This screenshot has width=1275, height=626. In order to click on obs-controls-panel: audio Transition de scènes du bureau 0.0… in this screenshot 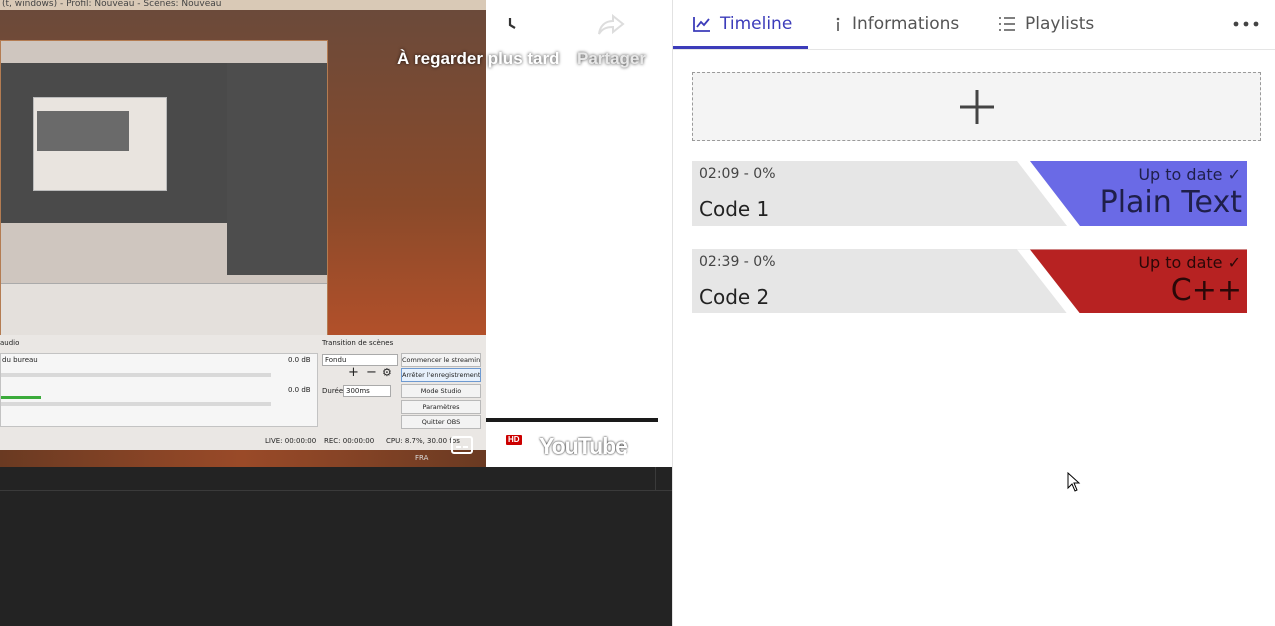, I will do `click(243, 401)`.